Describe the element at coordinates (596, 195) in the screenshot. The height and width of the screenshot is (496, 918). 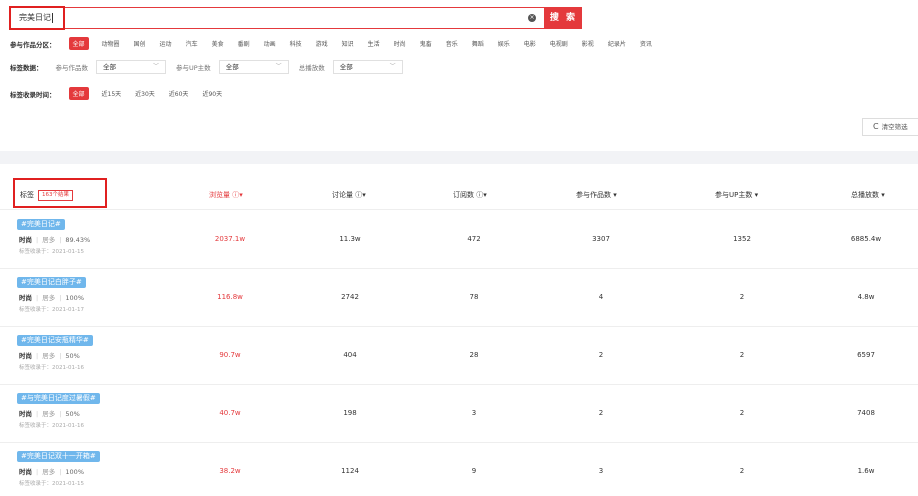
I see `works-column-header: 参与作品数 ▾` at that location.